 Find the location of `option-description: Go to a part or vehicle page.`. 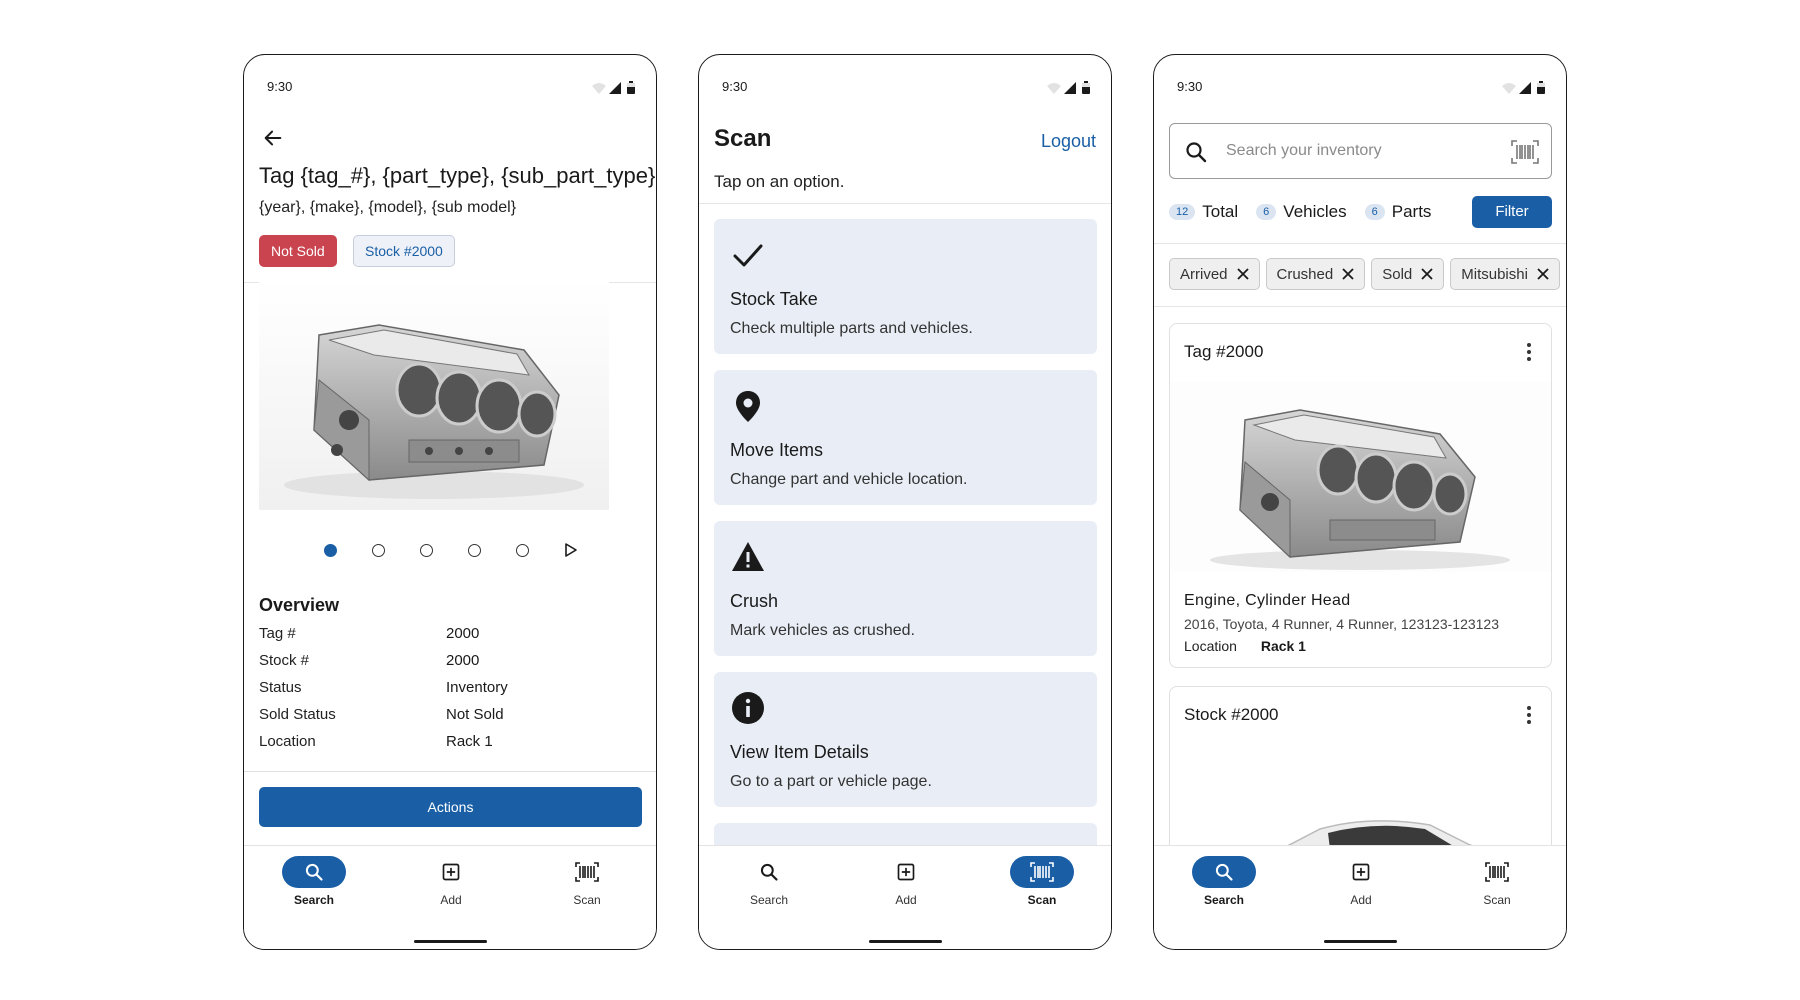

option-description: Go to a part or vehicle page. is located at coordinates (831, 781).